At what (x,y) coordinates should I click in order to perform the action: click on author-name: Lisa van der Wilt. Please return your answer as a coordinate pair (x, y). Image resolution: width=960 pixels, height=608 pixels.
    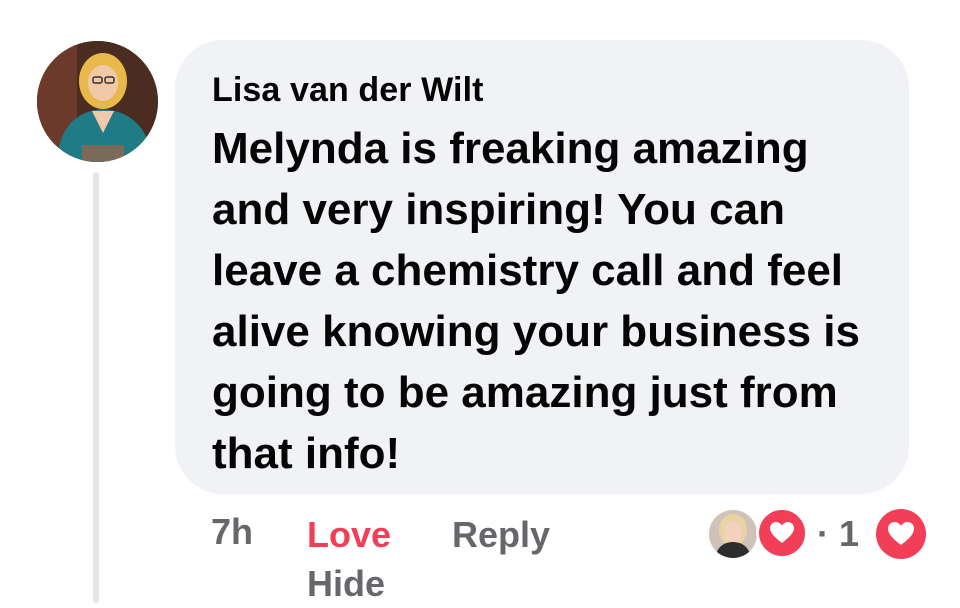
    Looking at the image, I should click on (542, 90).